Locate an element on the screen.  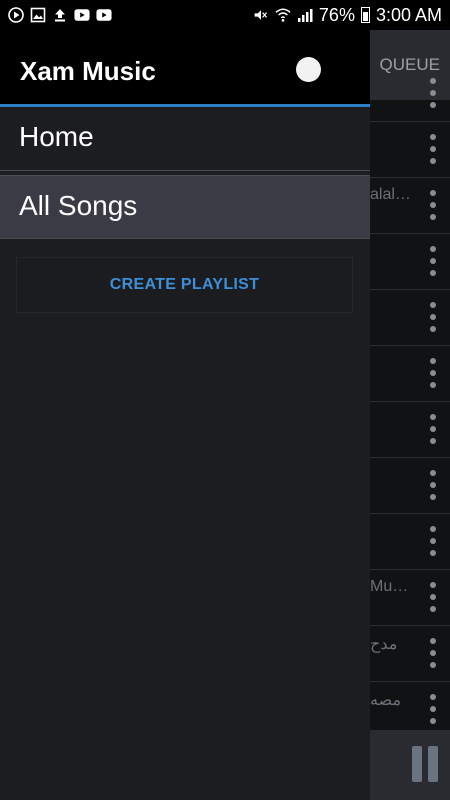
clock: 3:00 AM is located at coordinates (408, 14).